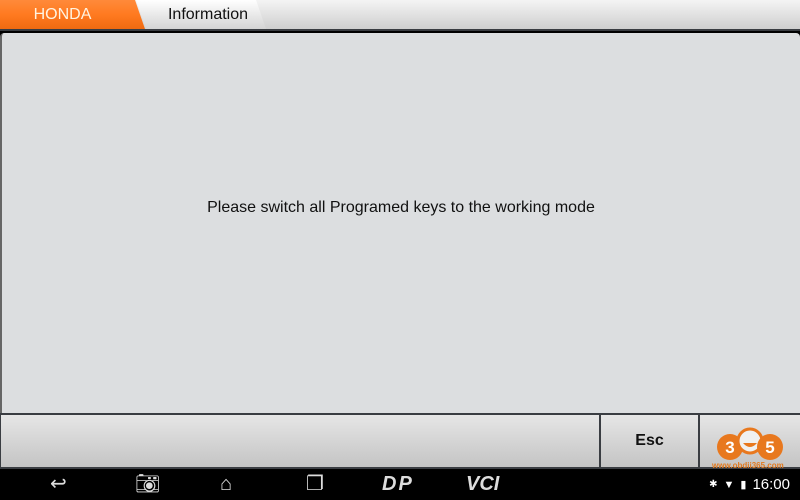 The height and width of the screenshot is (500, 800). I want to click on wifi-icon: ▼, so click(729, 484).